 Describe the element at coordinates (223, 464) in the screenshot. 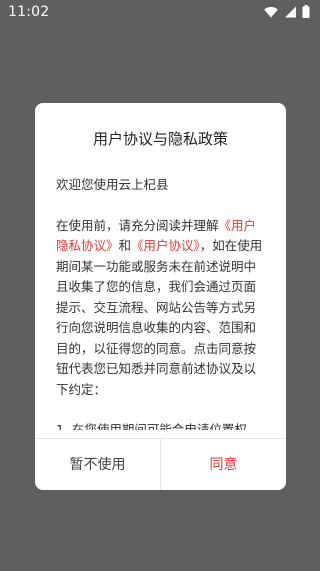

I see `agree-button: 同意` at that location.